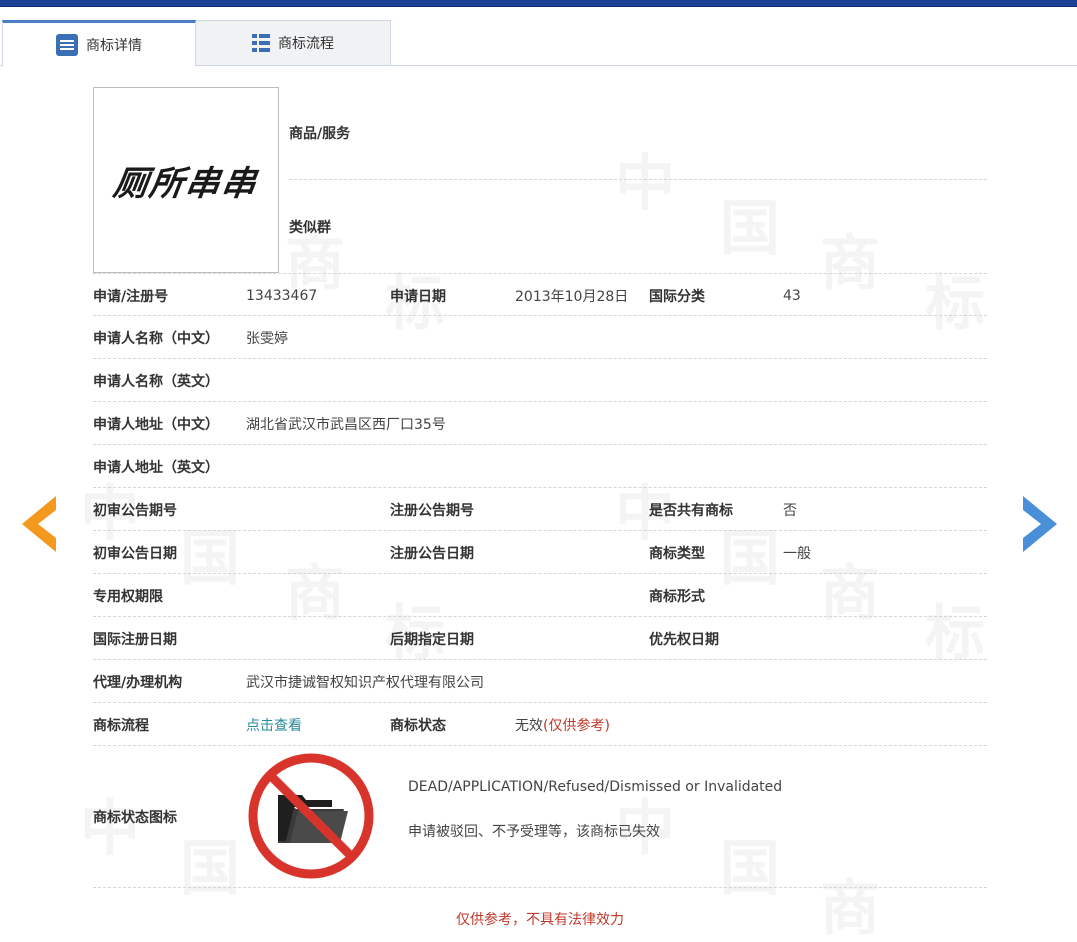 The height and width of the screenshot is (942, 1077). I want to click on next-arrow-icon, so click(1039, 524).